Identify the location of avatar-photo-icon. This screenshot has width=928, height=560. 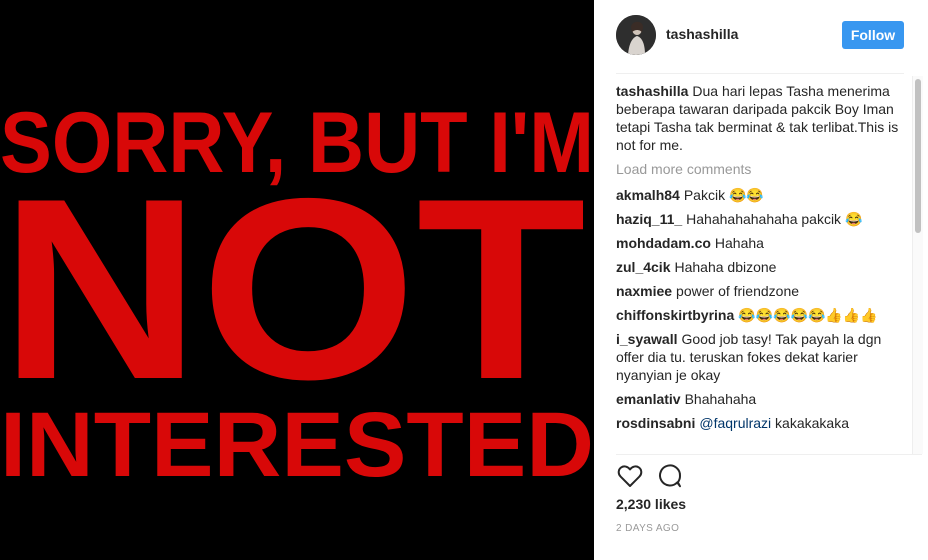
(636, 35).